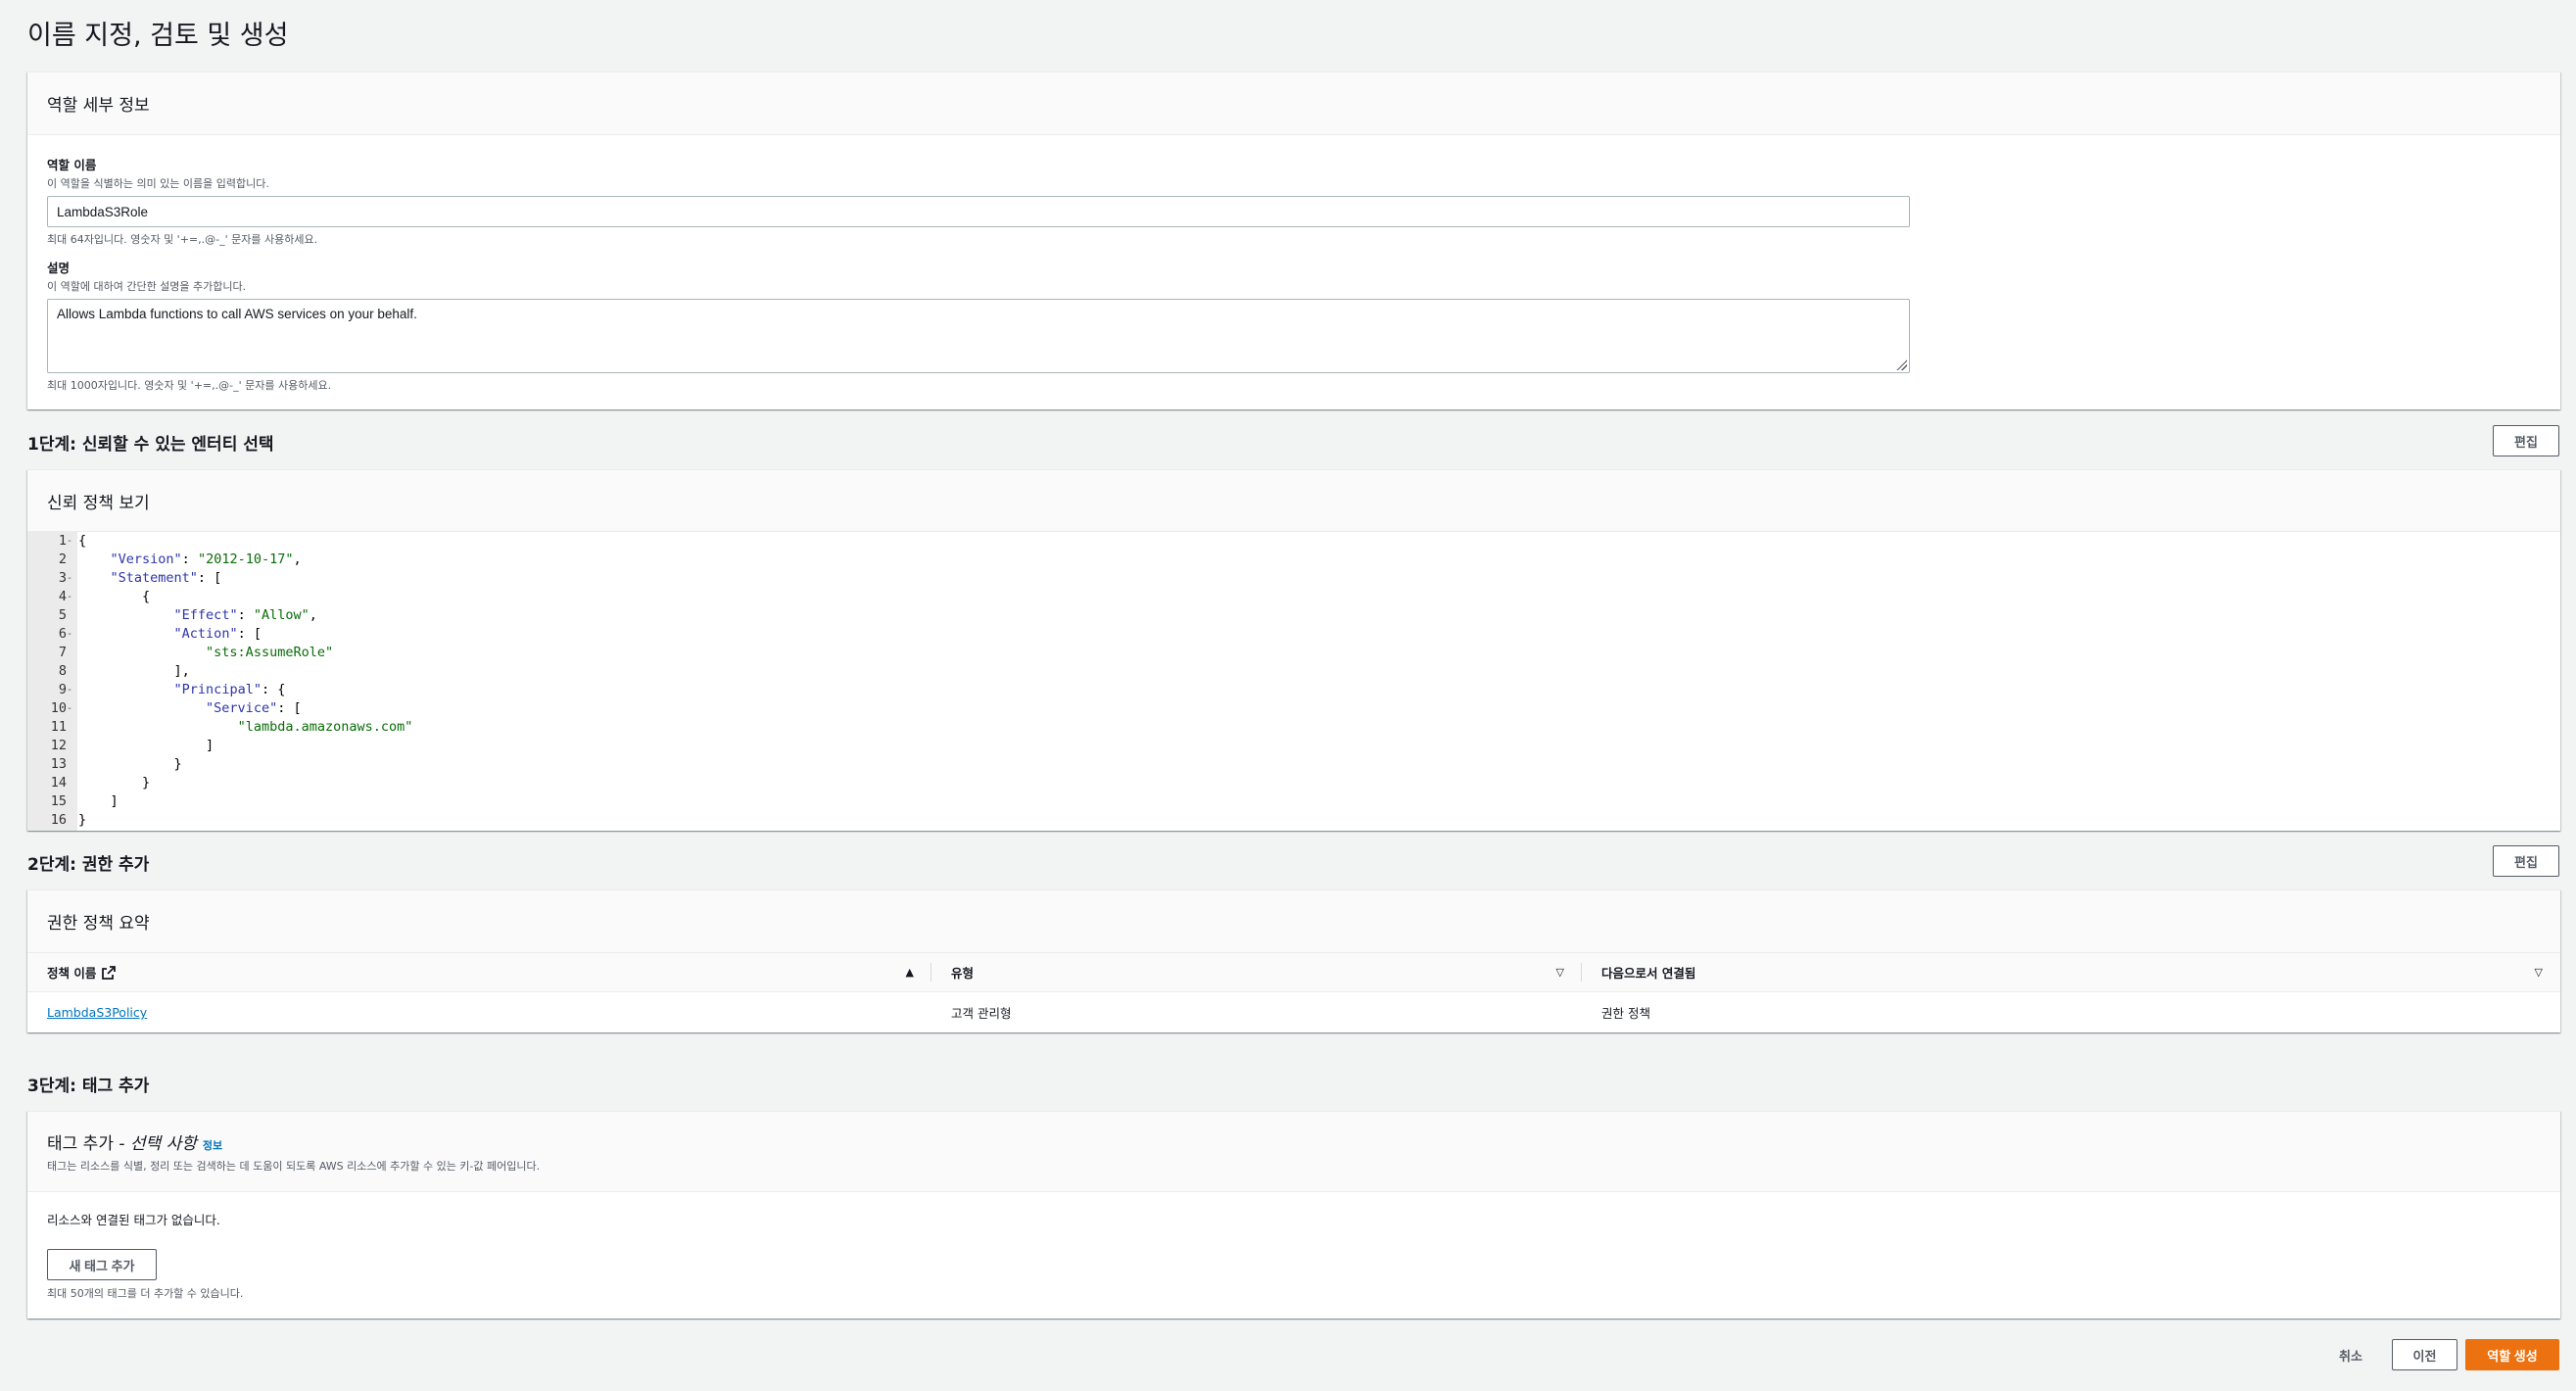 The width and height of the screenshot is (2576, 1391). Describe the element at coordinates (1294, 615) in the screenshot. I see `code-line: 5 "Effect": "Allow",` at that location.